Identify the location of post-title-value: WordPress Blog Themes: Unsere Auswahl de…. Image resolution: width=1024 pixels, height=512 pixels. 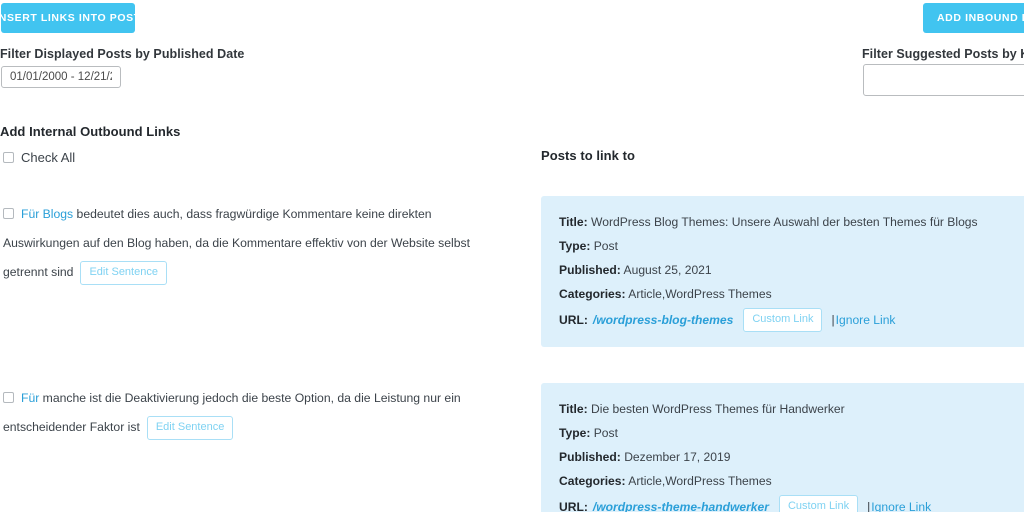
(784, 222).